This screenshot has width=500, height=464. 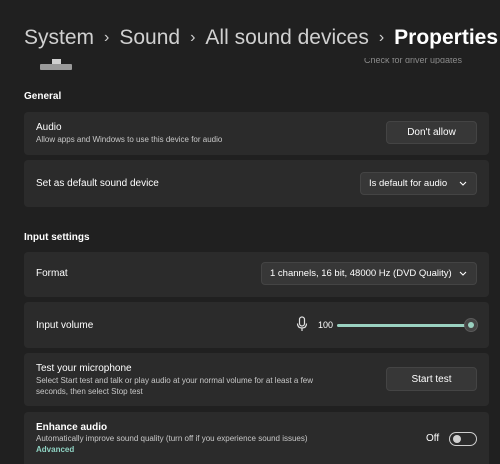 What do you see at coordinates (49, 127) in the screenshot?
I see `audio-title: Audio` at bounding box center [49, 127].